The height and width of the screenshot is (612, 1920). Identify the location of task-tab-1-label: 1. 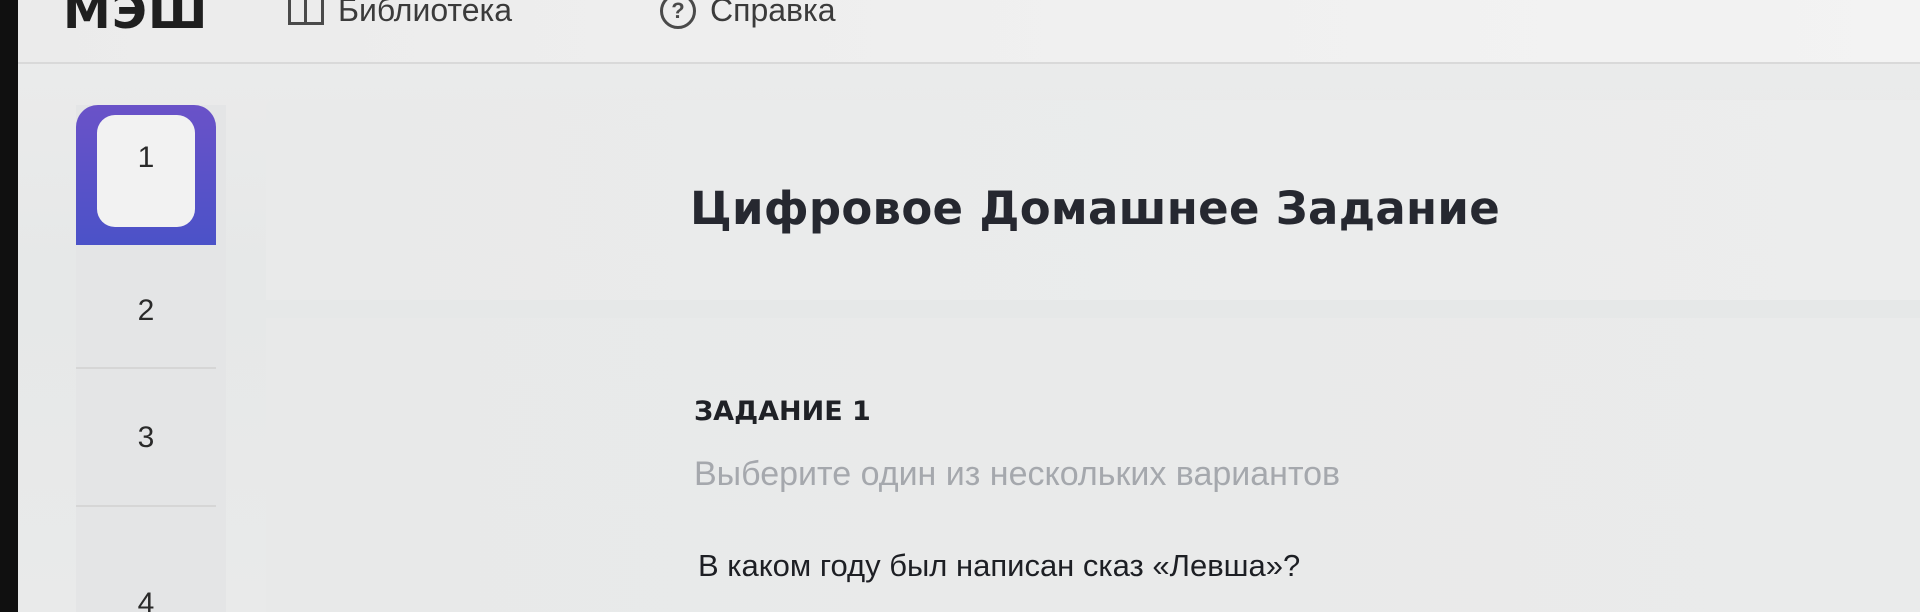
(146, 171).